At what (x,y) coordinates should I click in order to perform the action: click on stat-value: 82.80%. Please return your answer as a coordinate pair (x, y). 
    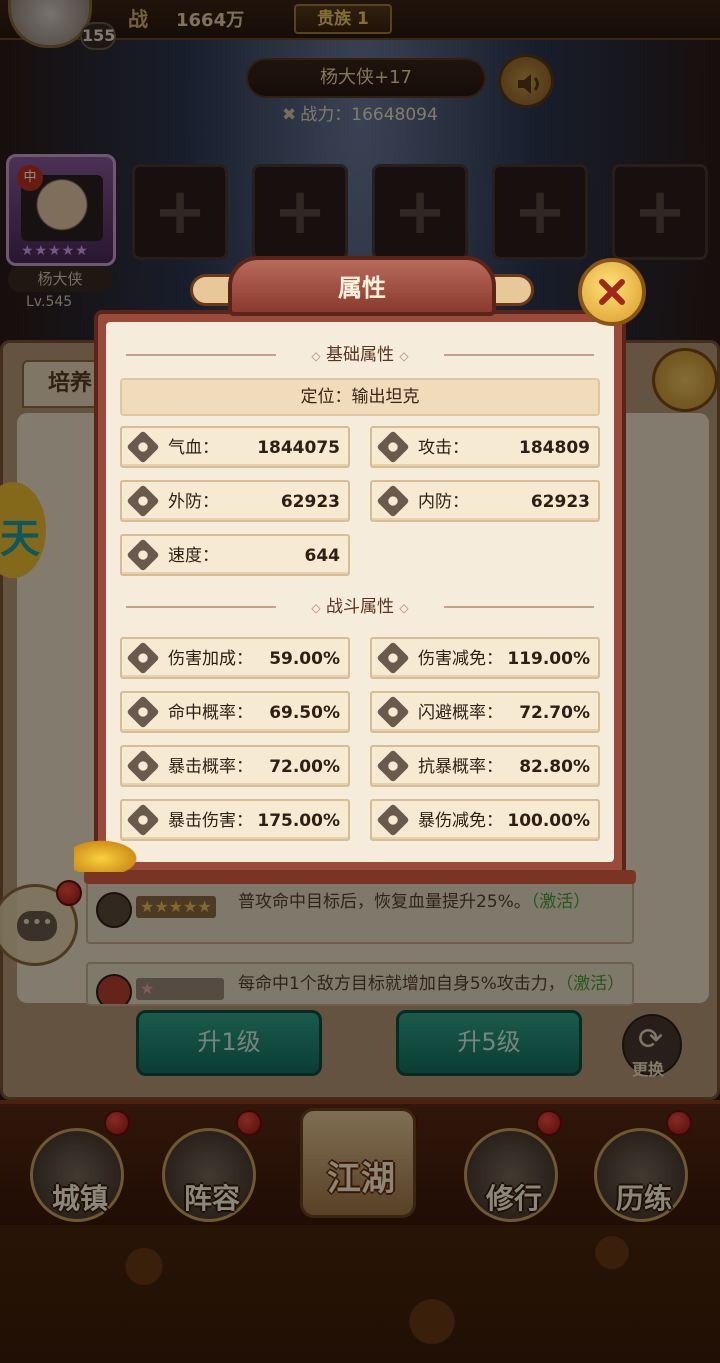
    Looking at the image, I should click on (554, 767).